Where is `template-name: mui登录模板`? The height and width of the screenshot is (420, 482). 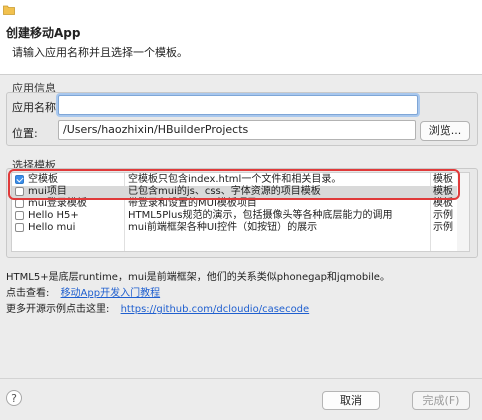 template-name: mui登录模板 is located at coordinates (57, 203).